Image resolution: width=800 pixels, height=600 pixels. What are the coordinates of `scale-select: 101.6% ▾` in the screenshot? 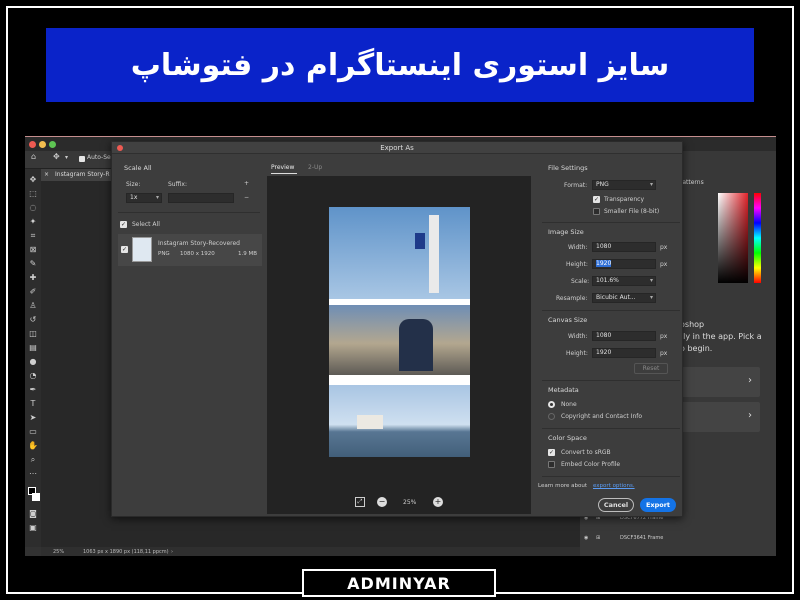 It's located at (624, 281).